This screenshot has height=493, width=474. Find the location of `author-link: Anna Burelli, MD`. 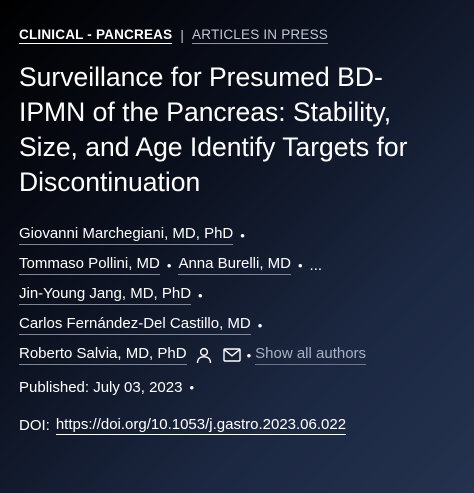

author-link: Anna Burelli, MD is located at coordinates (234, 265).